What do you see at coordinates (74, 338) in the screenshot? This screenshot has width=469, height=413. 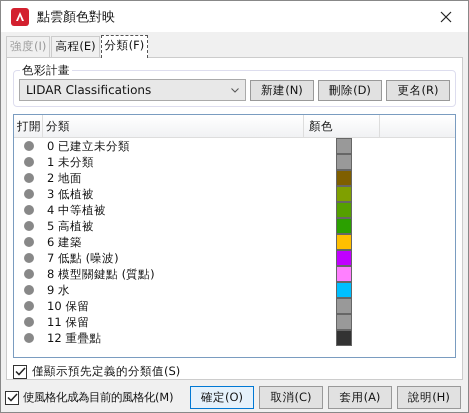 I see `table-cell-text: 12 重疊點` at bounding box center [74, 338].